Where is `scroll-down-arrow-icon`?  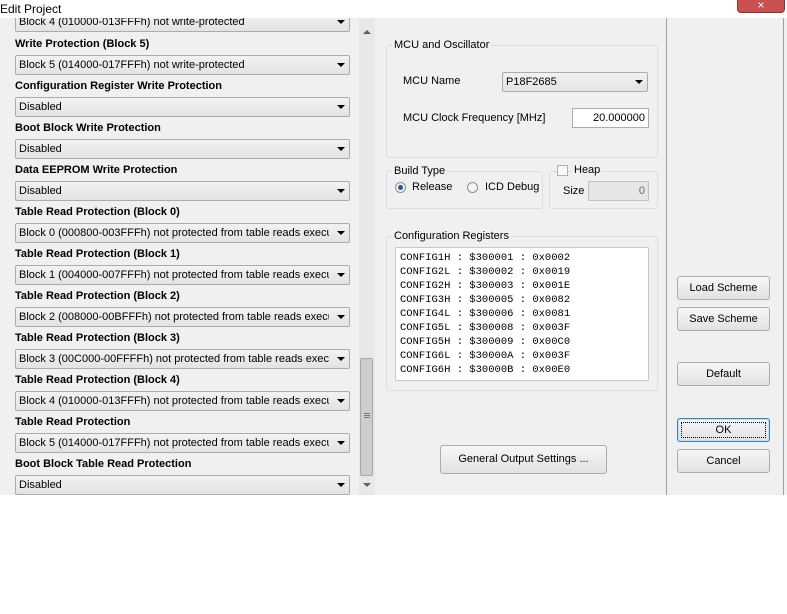 scroll-down-arrow-icon is located at coordinates (367, 485).